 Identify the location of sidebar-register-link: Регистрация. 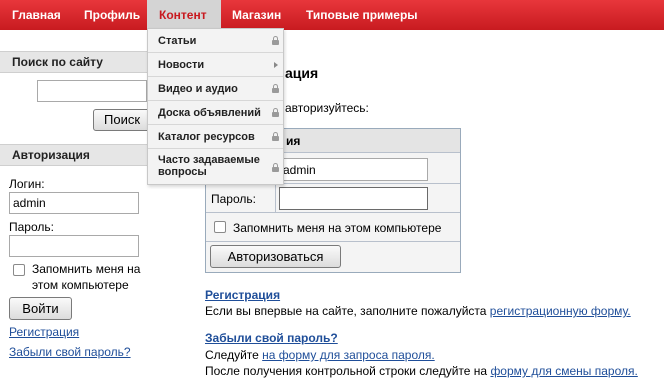
(44, 332).